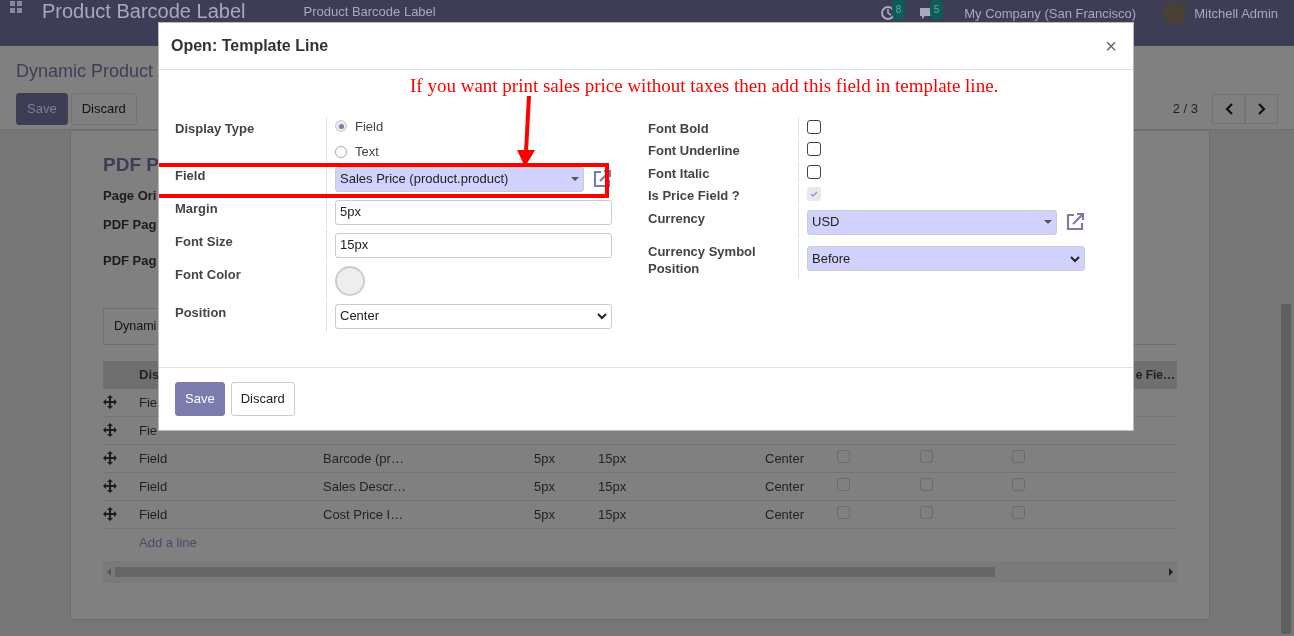 The width and height of the screenshot is (1294, 636). Describe the element at coordinates (150, 375) in the screenshot. I see `column-header: Dis` at that location.